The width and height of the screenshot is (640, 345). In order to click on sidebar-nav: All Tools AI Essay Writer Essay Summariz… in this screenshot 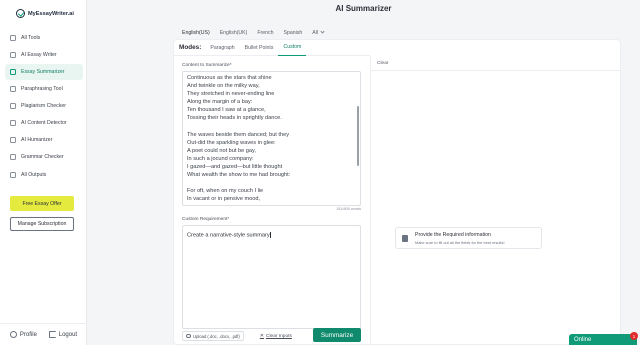, I will do `click(44, 107)`.